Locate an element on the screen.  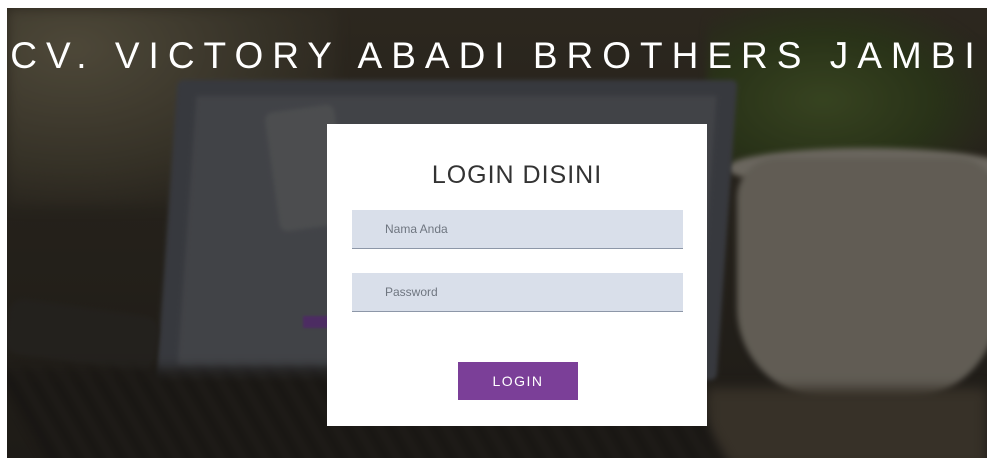
login-button: LOGIN is located at coordinates (518, 381).